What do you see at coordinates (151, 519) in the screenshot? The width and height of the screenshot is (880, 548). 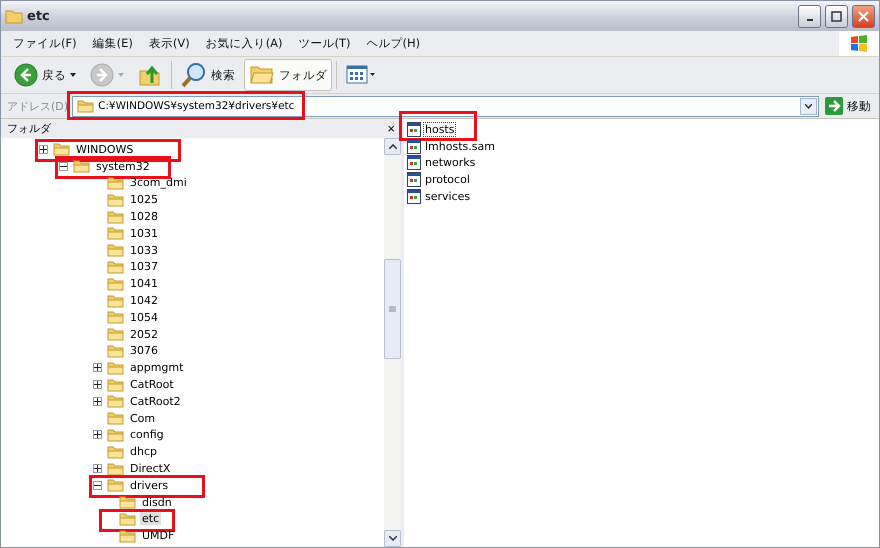 I see `folder-name: etc` at bounding box center [151, 519].